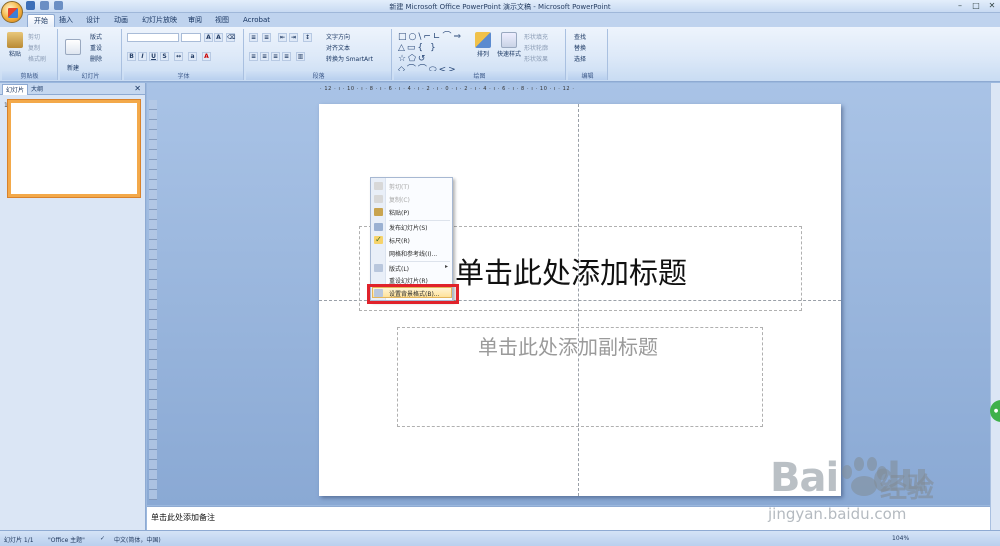  I want to click on slides-group: 新建 幻灯片 版式 重设 删除 幻灯片, so click(91, 55).